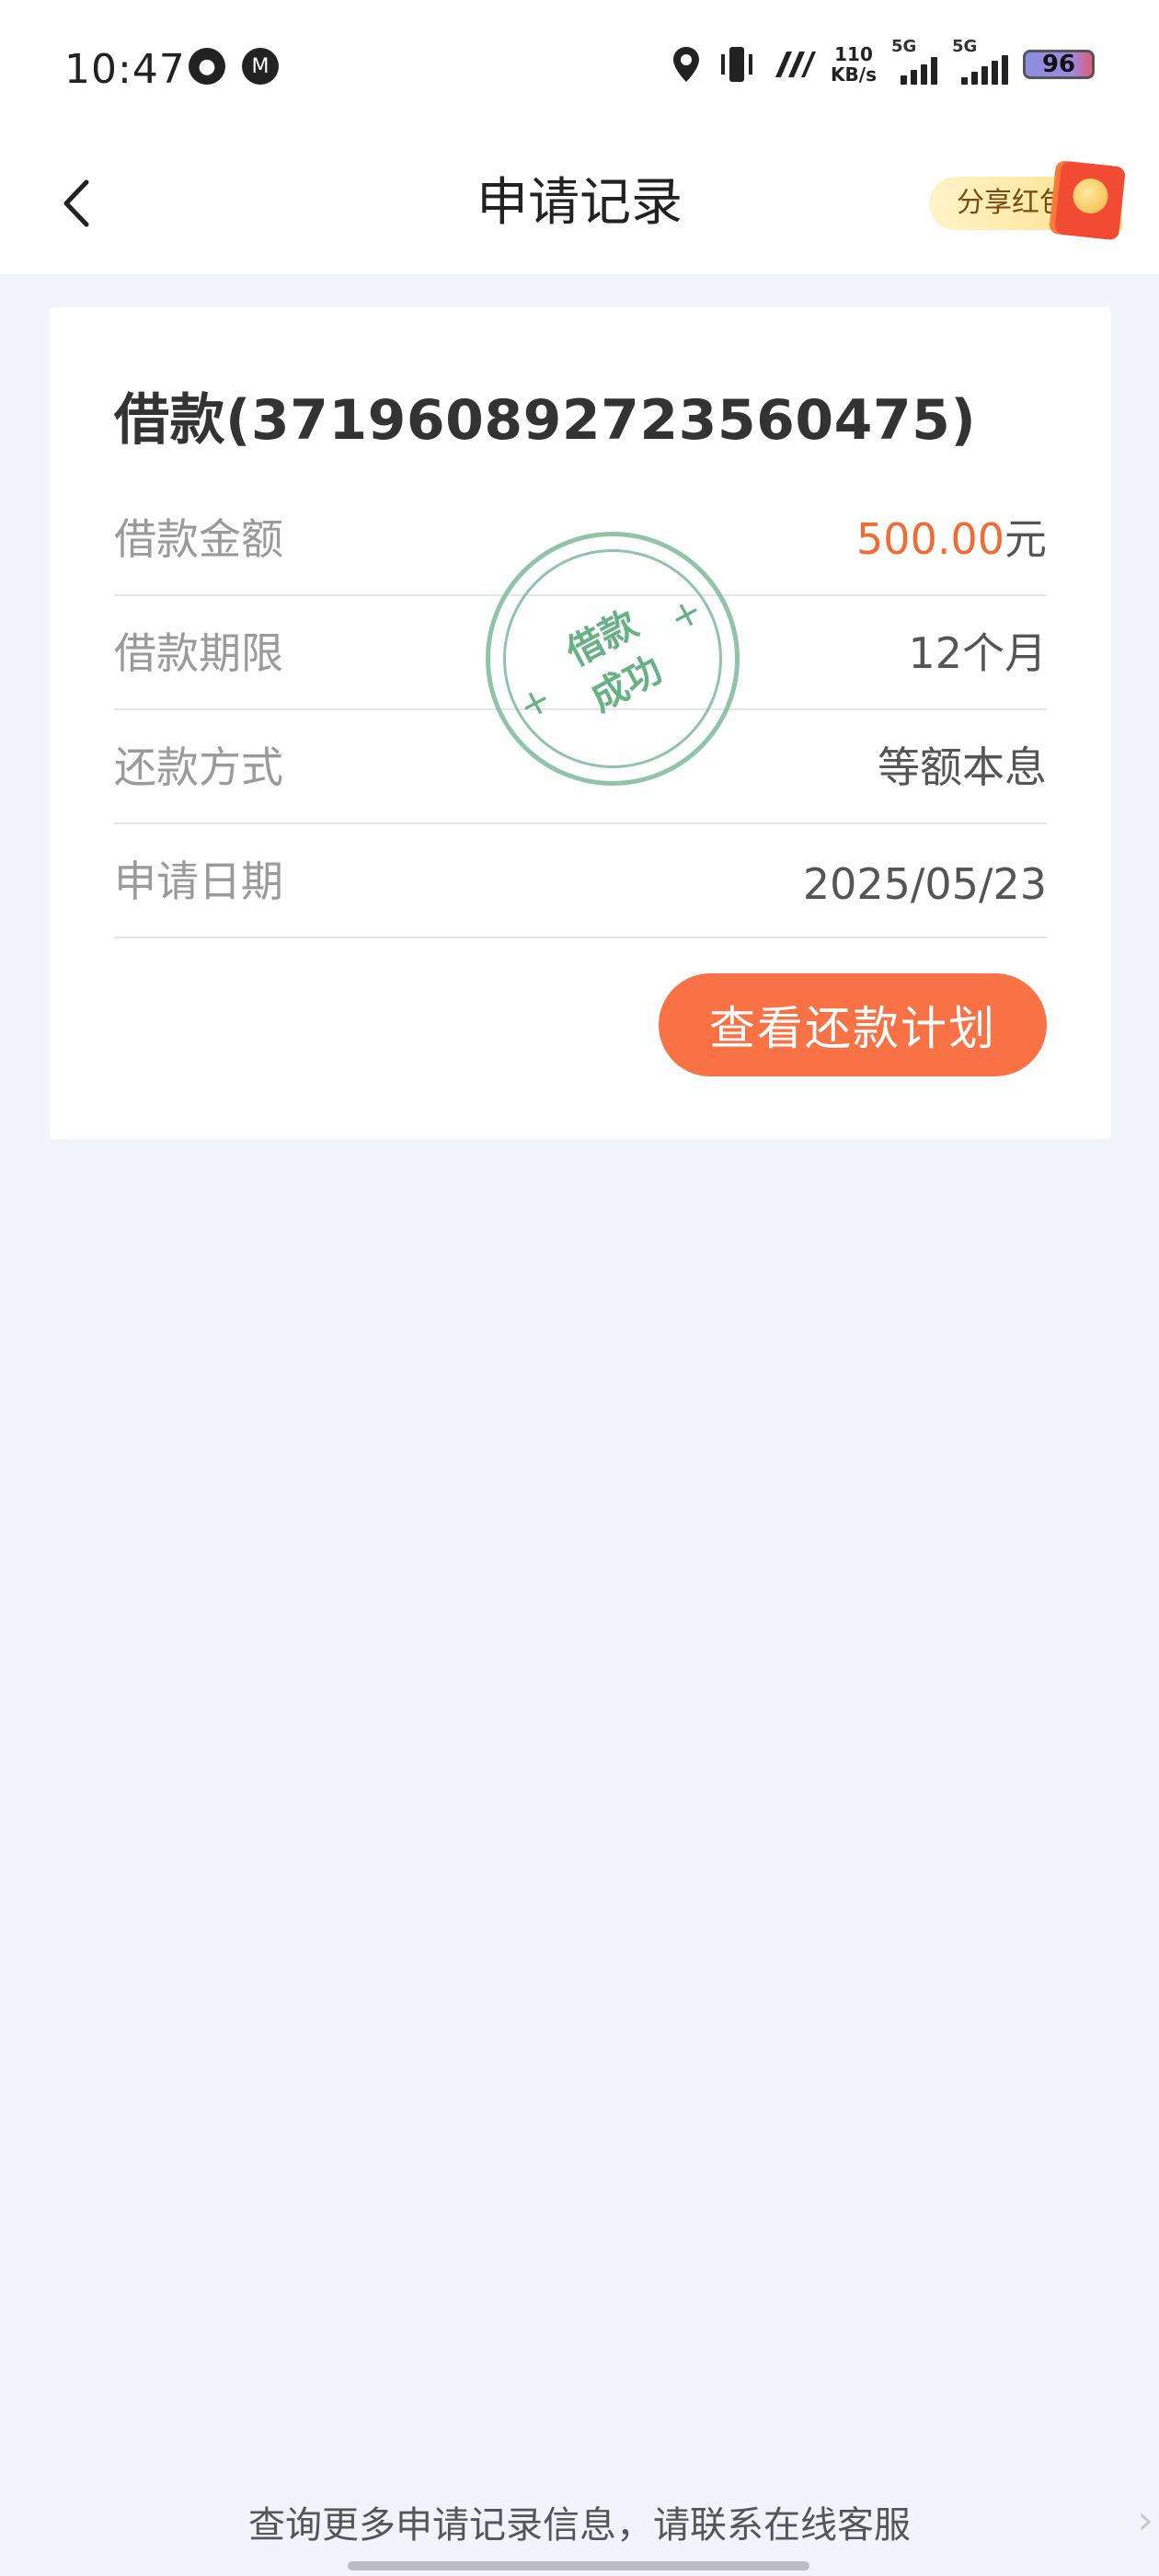  Describe the element at coordinates (579, 69) in the screenshot. I see `status-bar: 10:47 ● M 110 KB/s 5G 5G 96` at that location.